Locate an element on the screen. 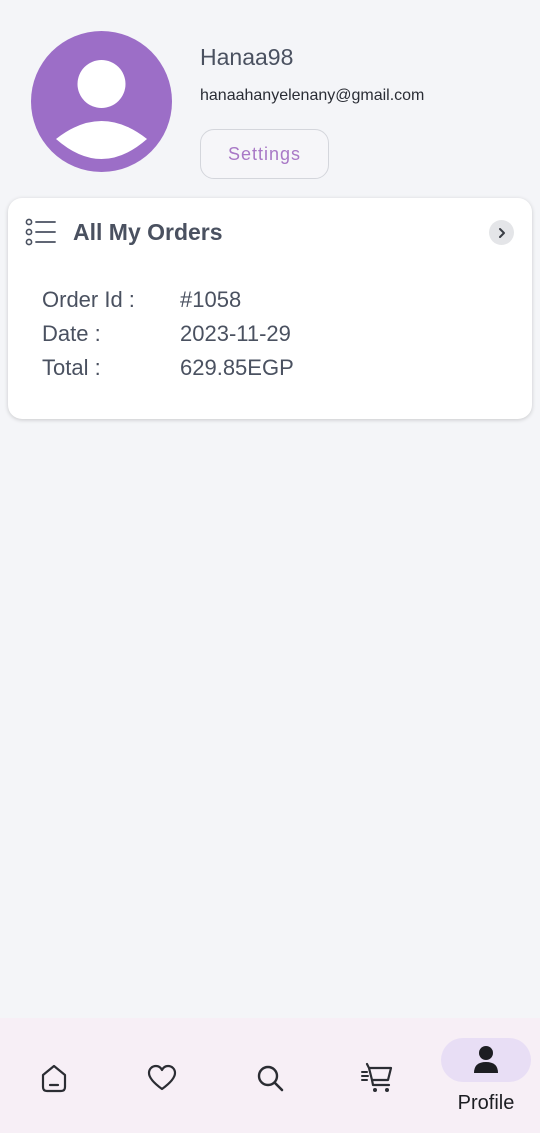 This screenshot has height=1133, width=540. nav-profile-label: Profile is located at coordinates (486, 1103).